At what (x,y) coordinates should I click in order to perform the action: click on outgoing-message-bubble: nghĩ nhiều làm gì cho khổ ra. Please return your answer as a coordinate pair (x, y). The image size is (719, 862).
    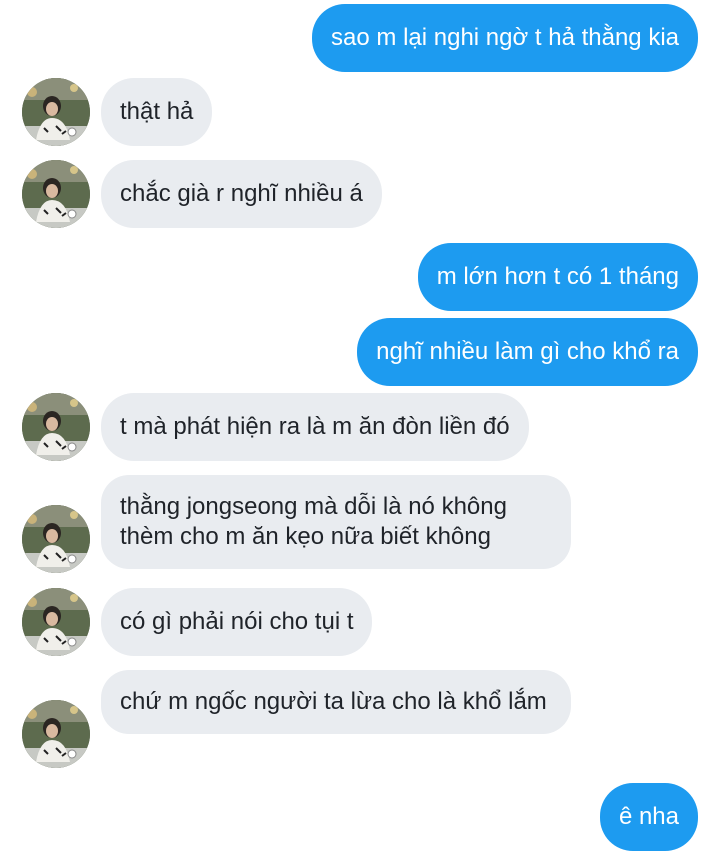
    Looking at the image, I should click on (527, 352).